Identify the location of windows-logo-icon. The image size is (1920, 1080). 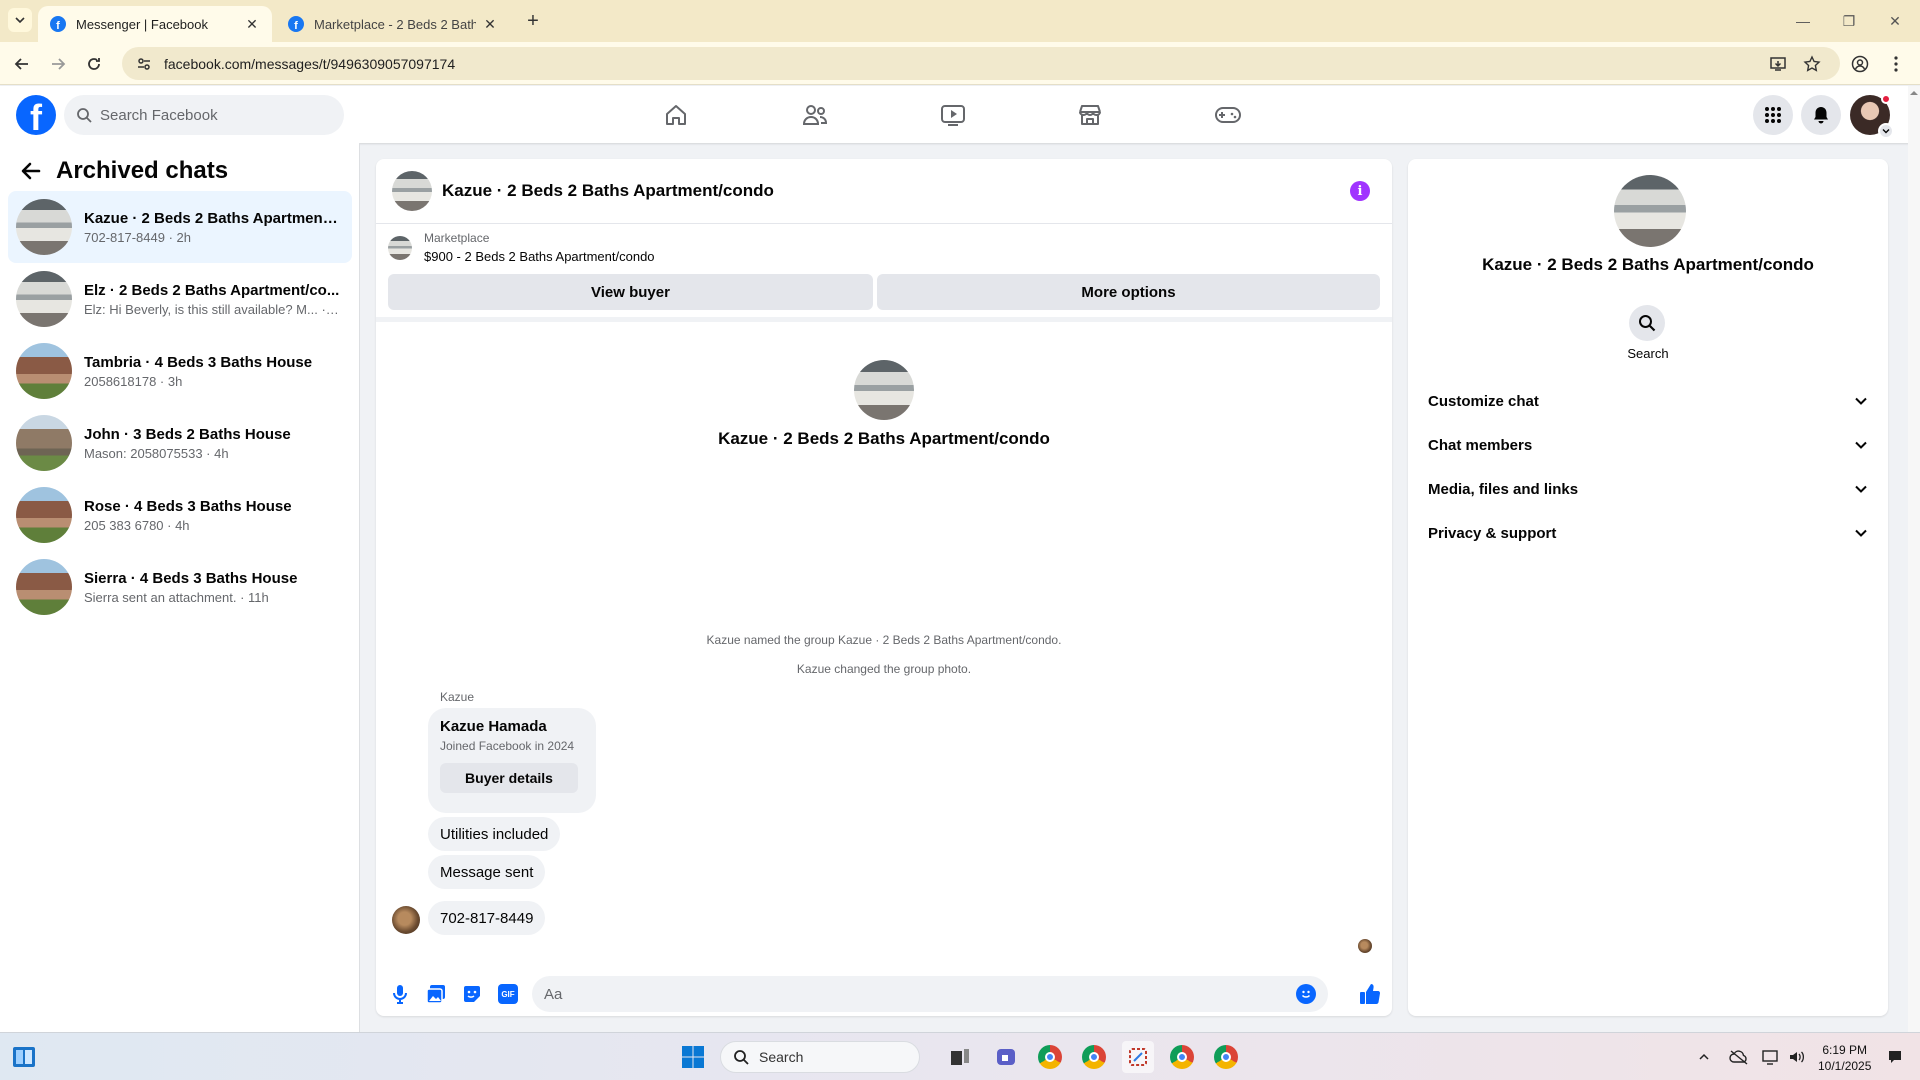
(693, 1057).